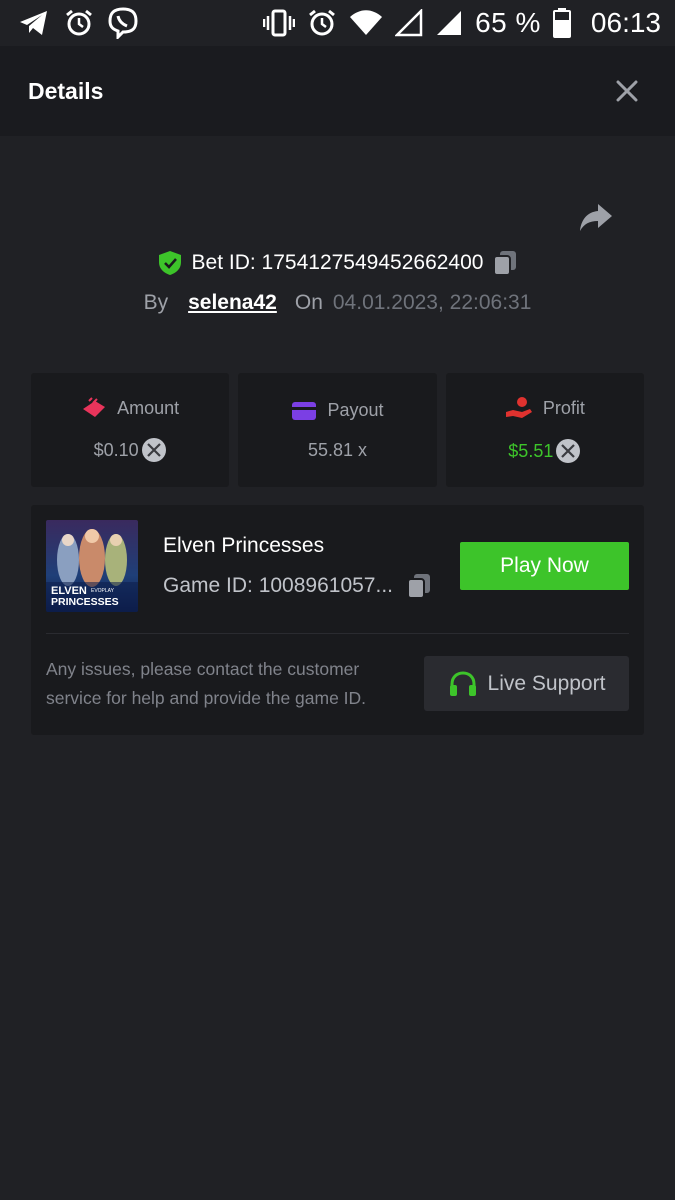  I want to click on status-bar: 65 % 06:13, so click(337, 23).